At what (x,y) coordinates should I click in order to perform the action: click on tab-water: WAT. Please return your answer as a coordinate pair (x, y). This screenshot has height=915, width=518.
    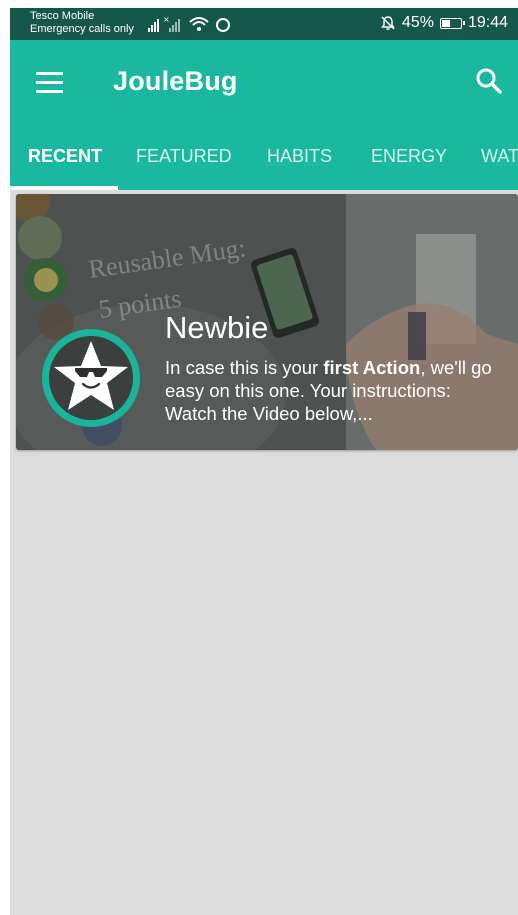
    Looking at the image, I should click on (499, 159).